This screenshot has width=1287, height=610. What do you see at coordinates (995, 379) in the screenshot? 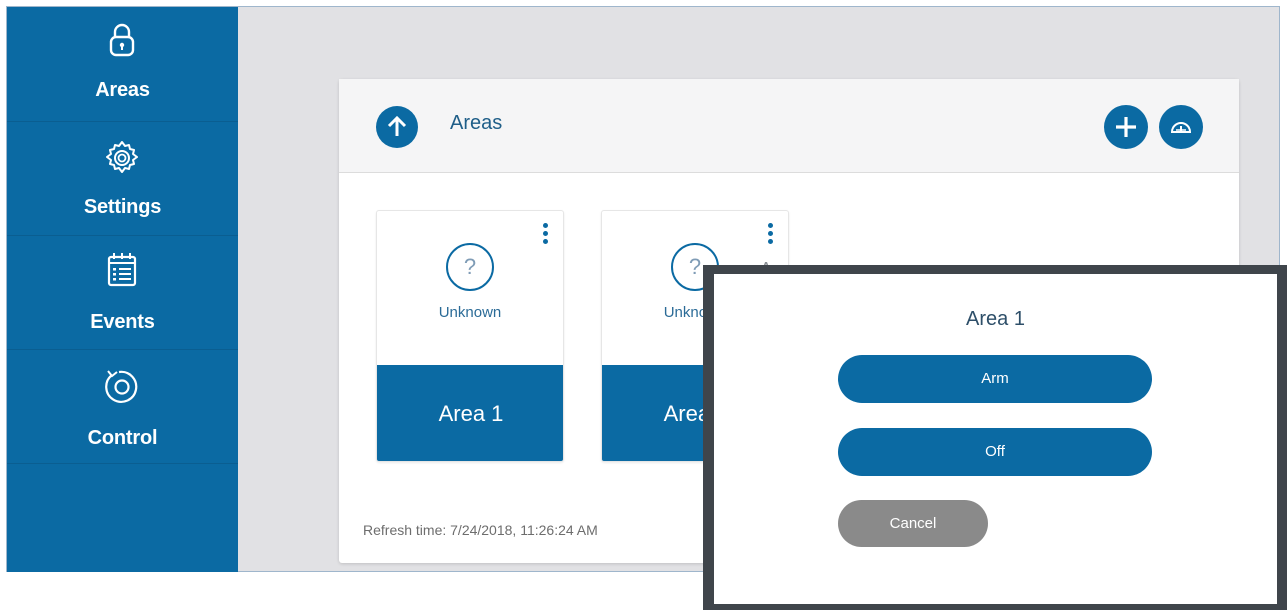
I see `arm-button: Arm` at bounding box center [995, 379].